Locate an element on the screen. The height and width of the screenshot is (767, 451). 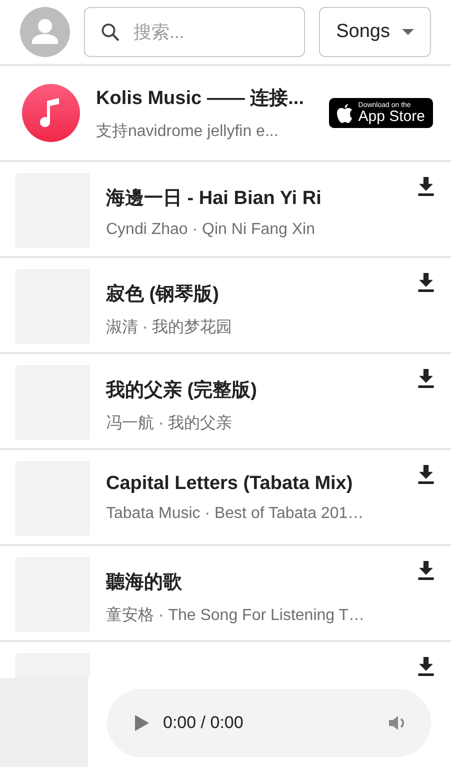
song-title: Capital Letters (Tabata Mix) is located at coordinates (230, 484).